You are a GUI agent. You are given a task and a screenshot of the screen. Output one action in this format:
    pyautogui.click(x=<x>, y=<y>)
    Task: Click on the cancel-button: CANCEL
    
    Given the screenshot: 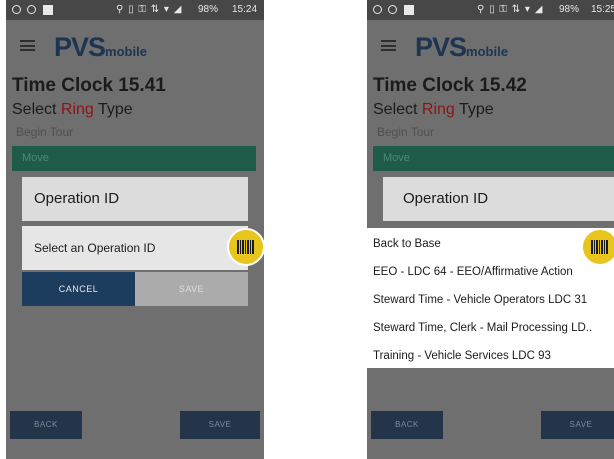 What is the action you would take?
    pyautogui.click(x=78, y=289)
    